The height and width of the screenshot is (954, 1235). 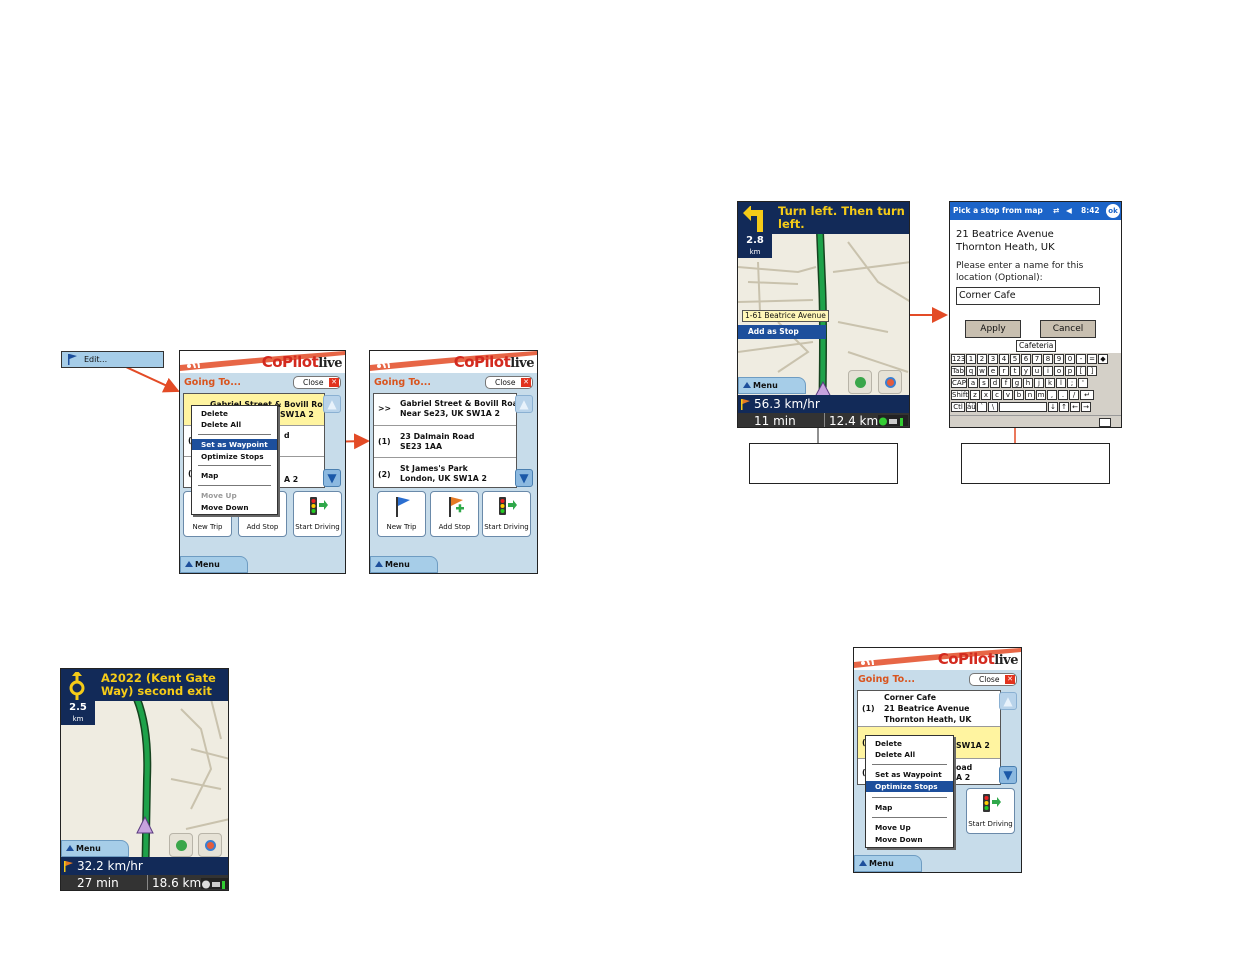 I want to click on keyboard-key: 6, so click(x=1026, y=359).